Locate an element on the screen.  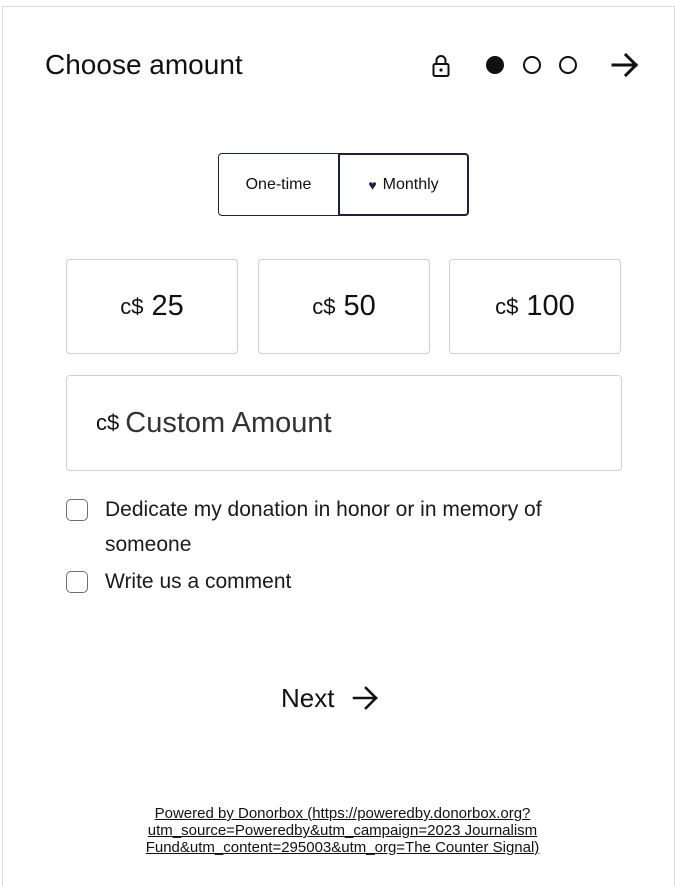
next-label: Next is located at coordinates (308, 697).